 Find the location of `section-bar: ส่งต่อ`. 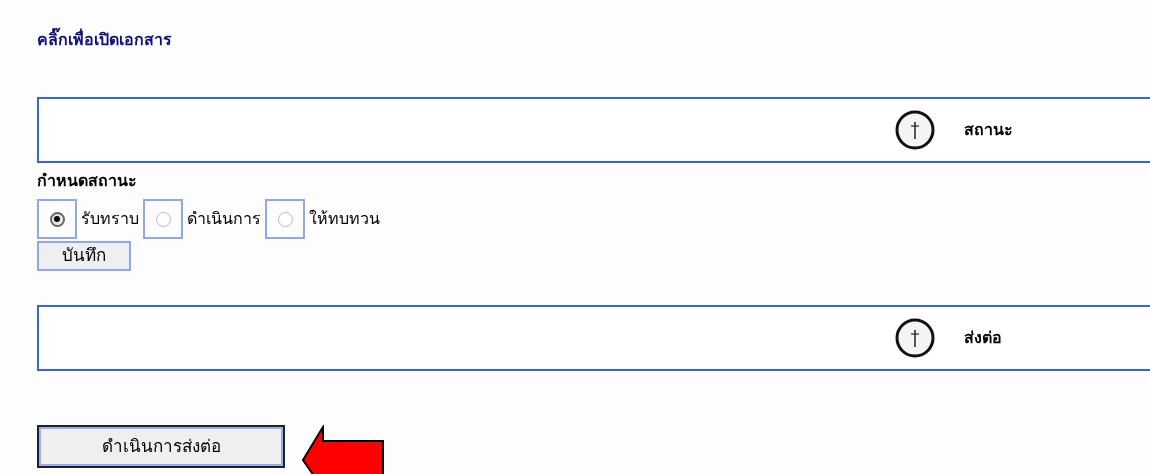

section-bar: ส่งต่อ is located at coordinates (593, 337).